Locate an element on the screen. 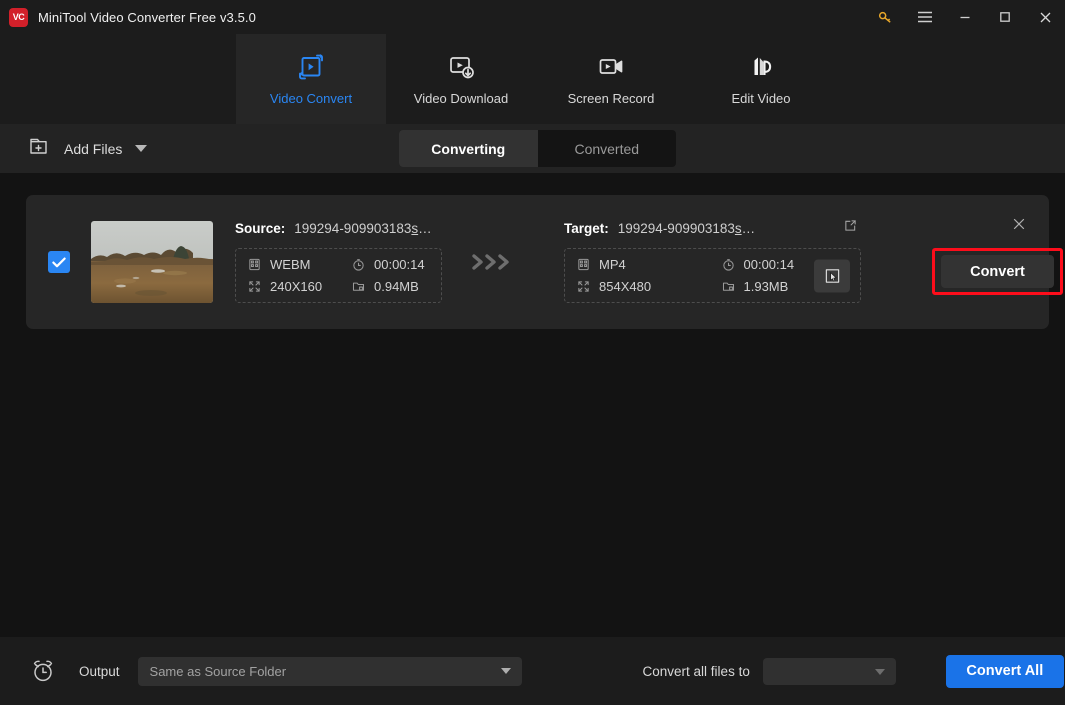  folder-plus-icon is located at coordinates (39, 148).